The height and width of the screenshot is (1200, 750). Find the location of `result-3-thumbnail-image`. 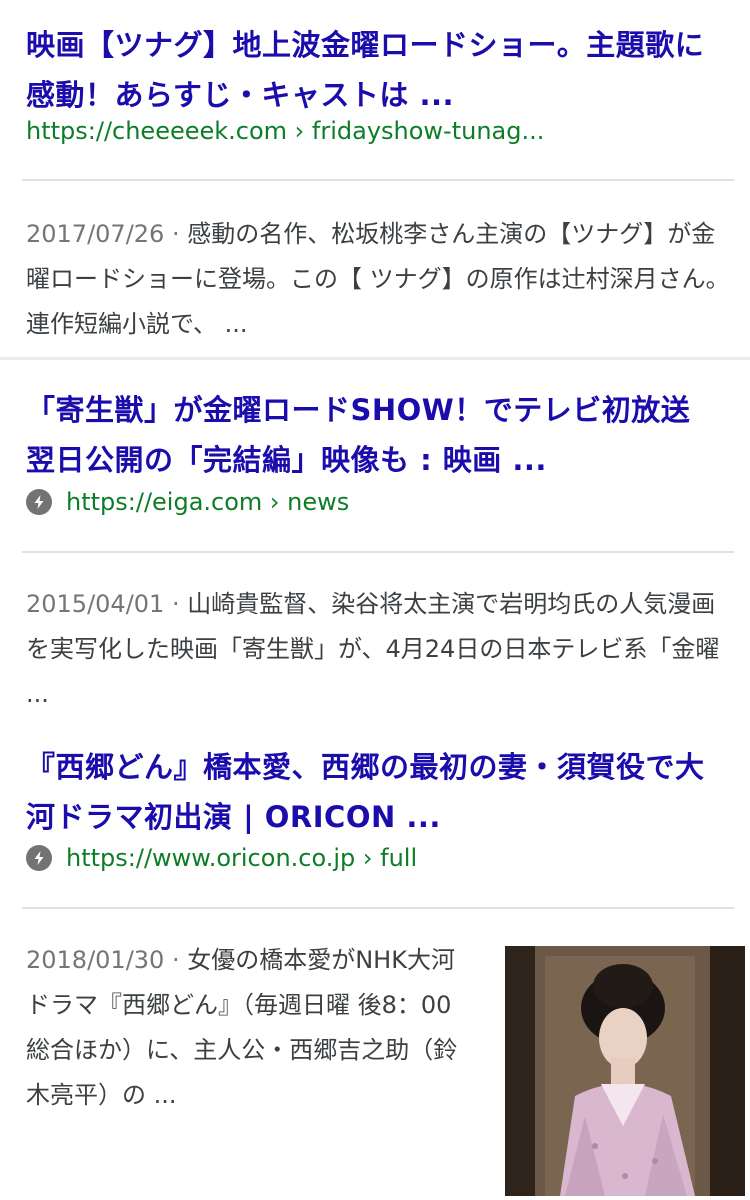

result-3-thumbnail-image is located at coordinates (625, 1071).